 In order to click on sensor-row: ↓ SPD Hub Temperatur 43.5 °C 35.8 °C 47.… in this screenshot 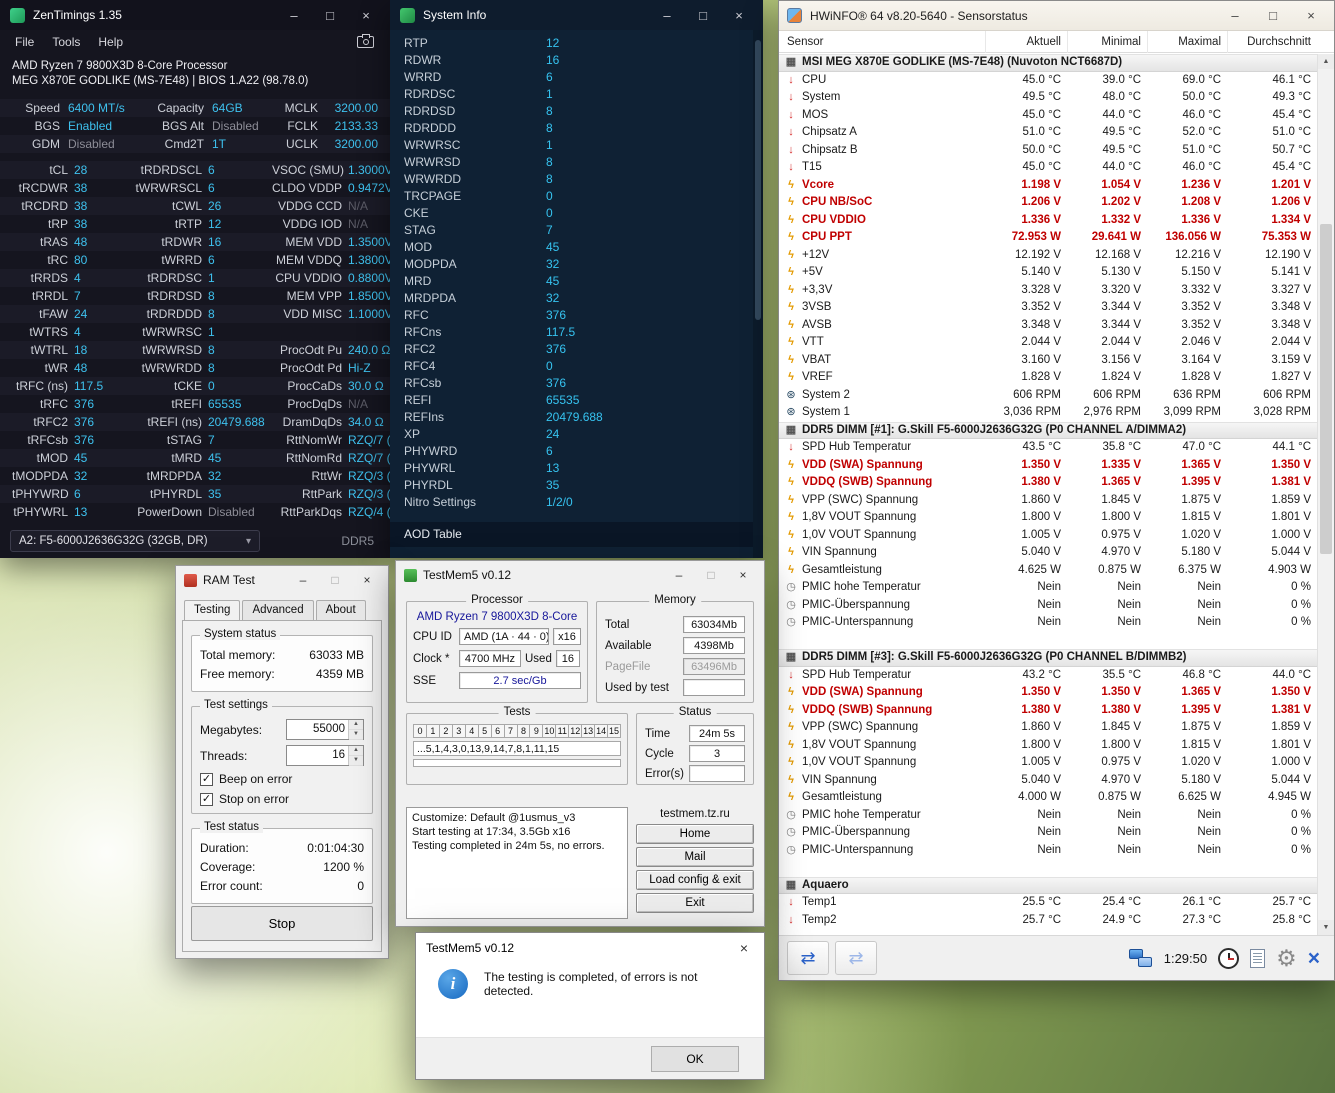, I will do `click(1048, 448)`.